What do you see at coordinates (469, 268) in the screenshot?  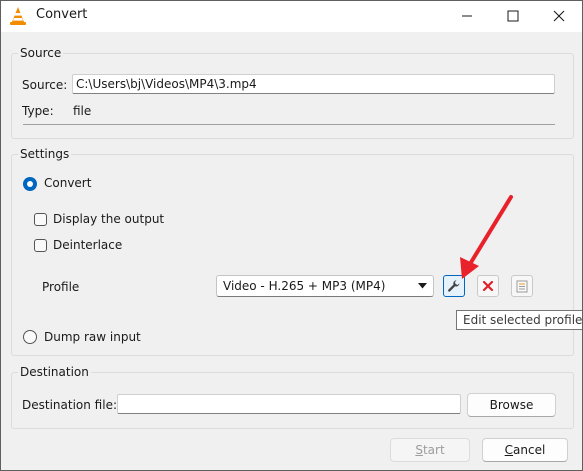 I see `annotation-arrow-head` at bounding box center [469, 268].